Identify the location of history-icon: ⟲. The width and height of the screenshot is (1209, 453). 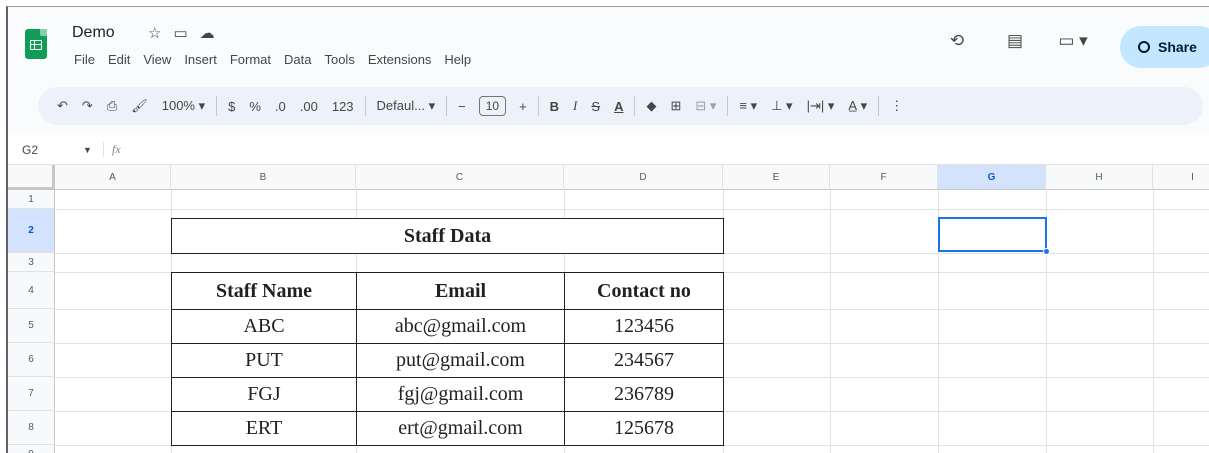
(957, 41).